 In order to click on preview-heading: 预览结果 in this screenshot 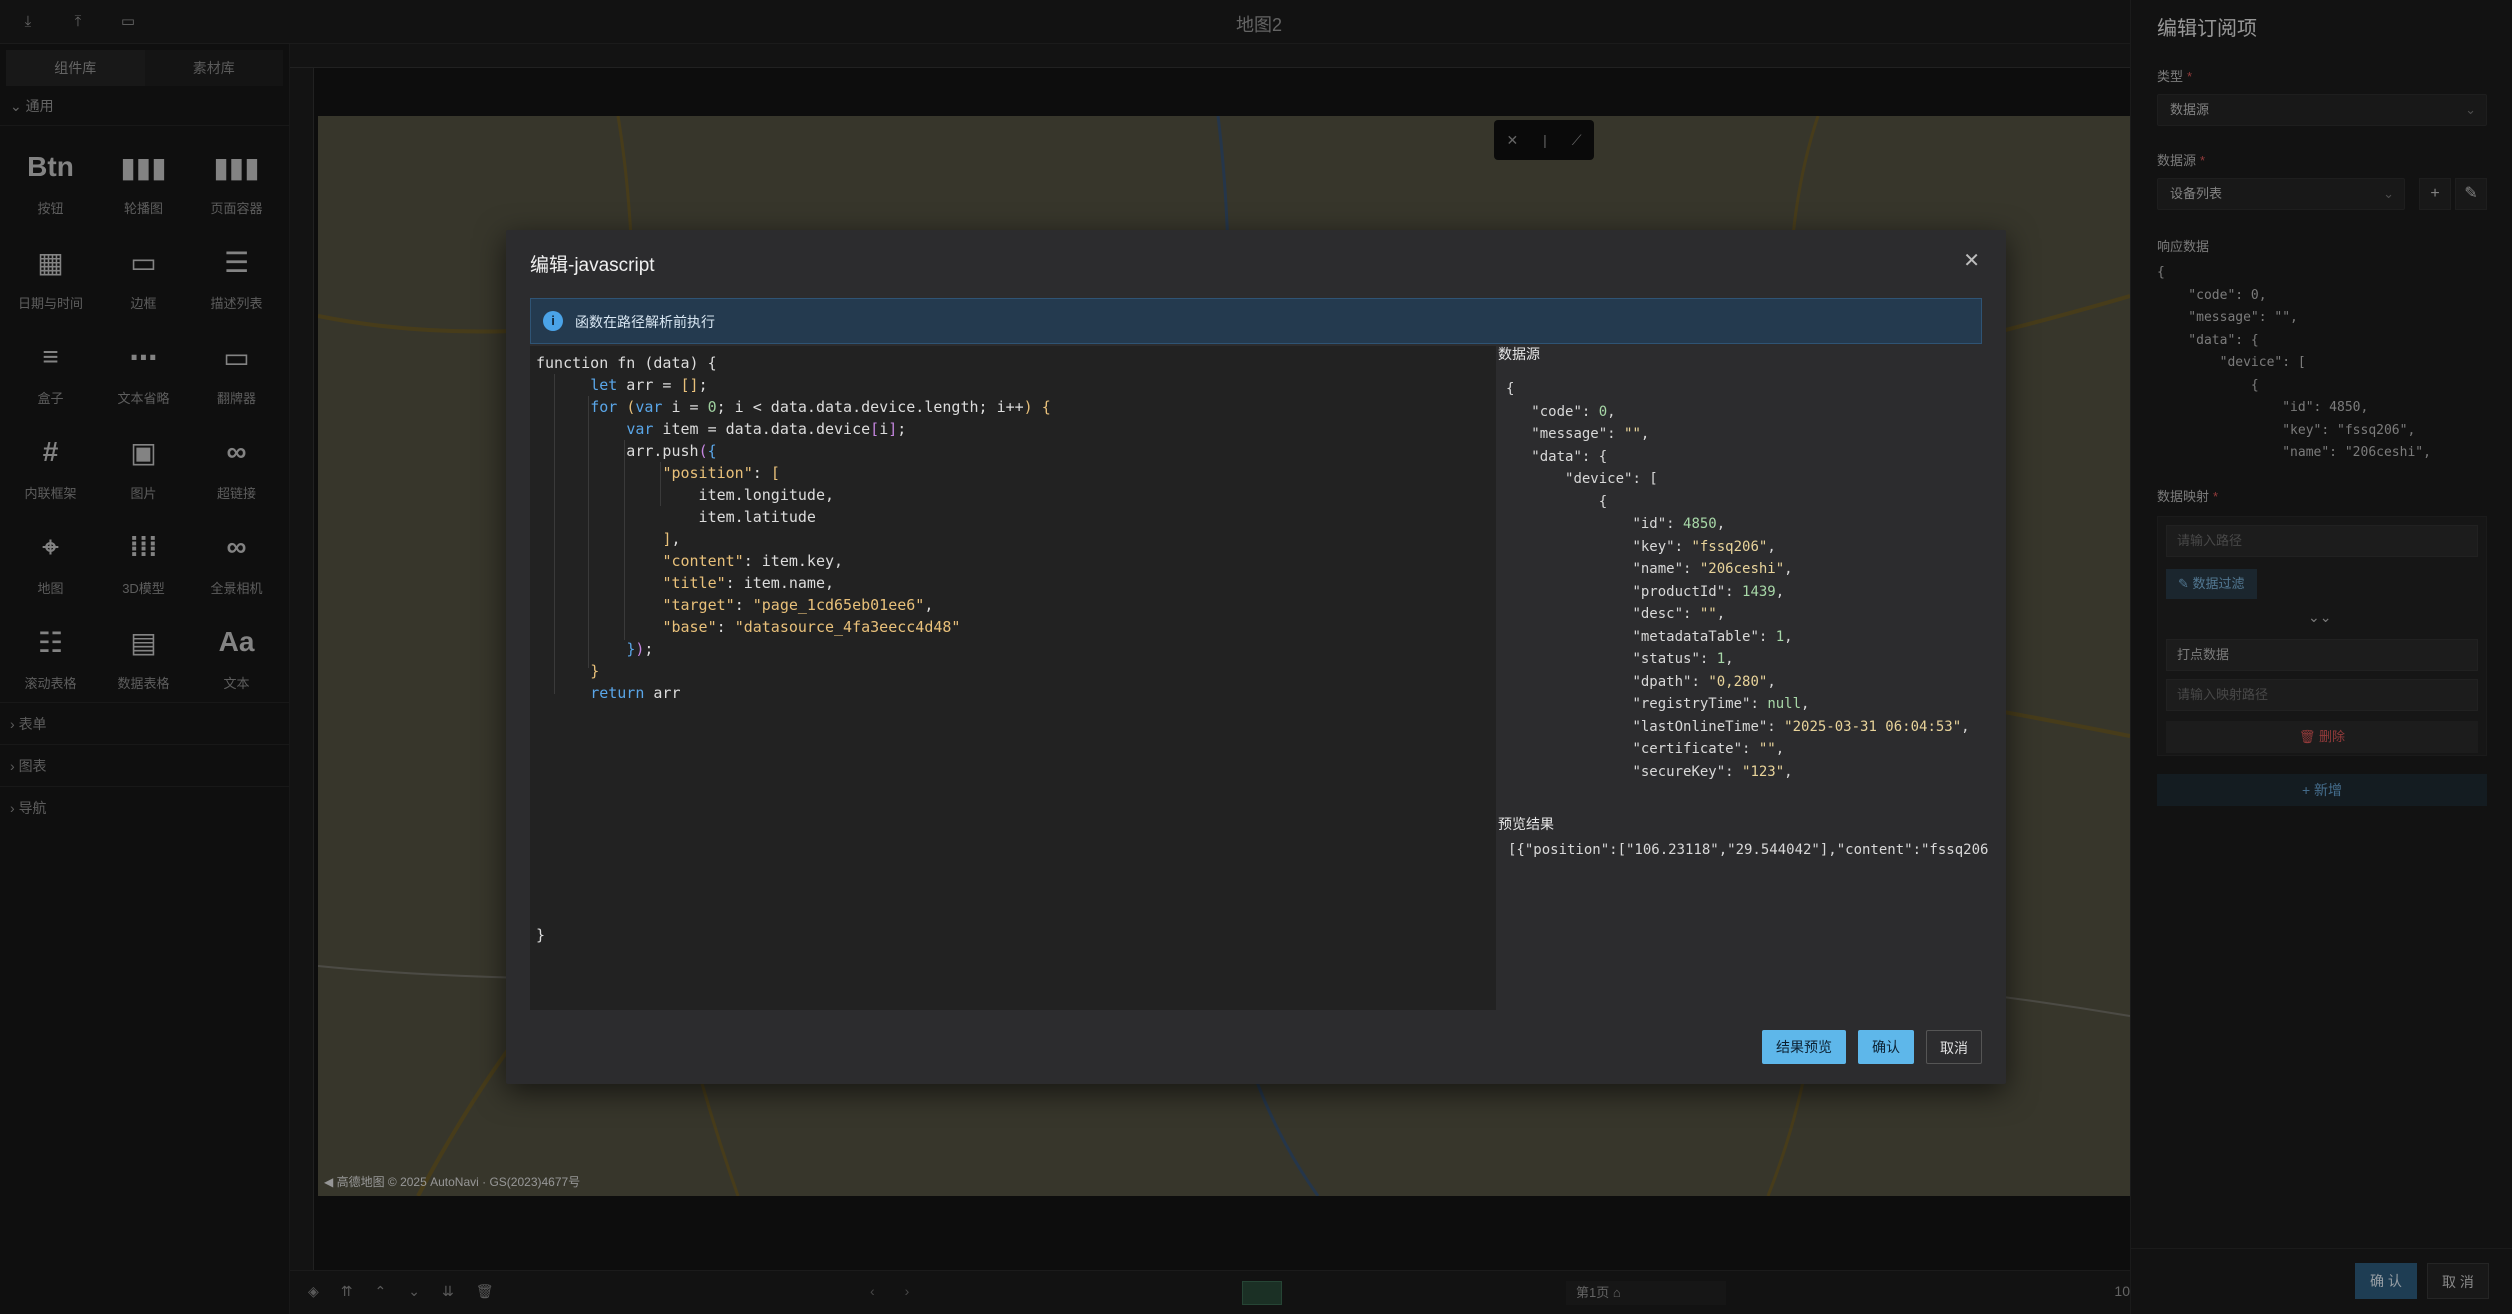, I will do `click(1526, 824)`.